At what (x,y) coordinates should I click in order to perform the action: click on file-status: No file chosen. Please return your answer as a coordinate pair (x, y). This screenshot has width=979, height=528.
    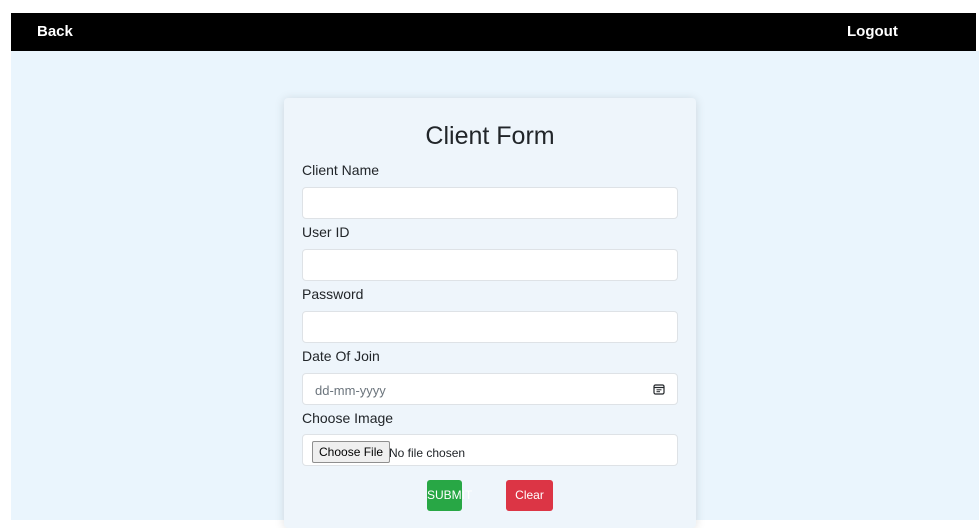
    Looking at the image, I should click on (427, 453).